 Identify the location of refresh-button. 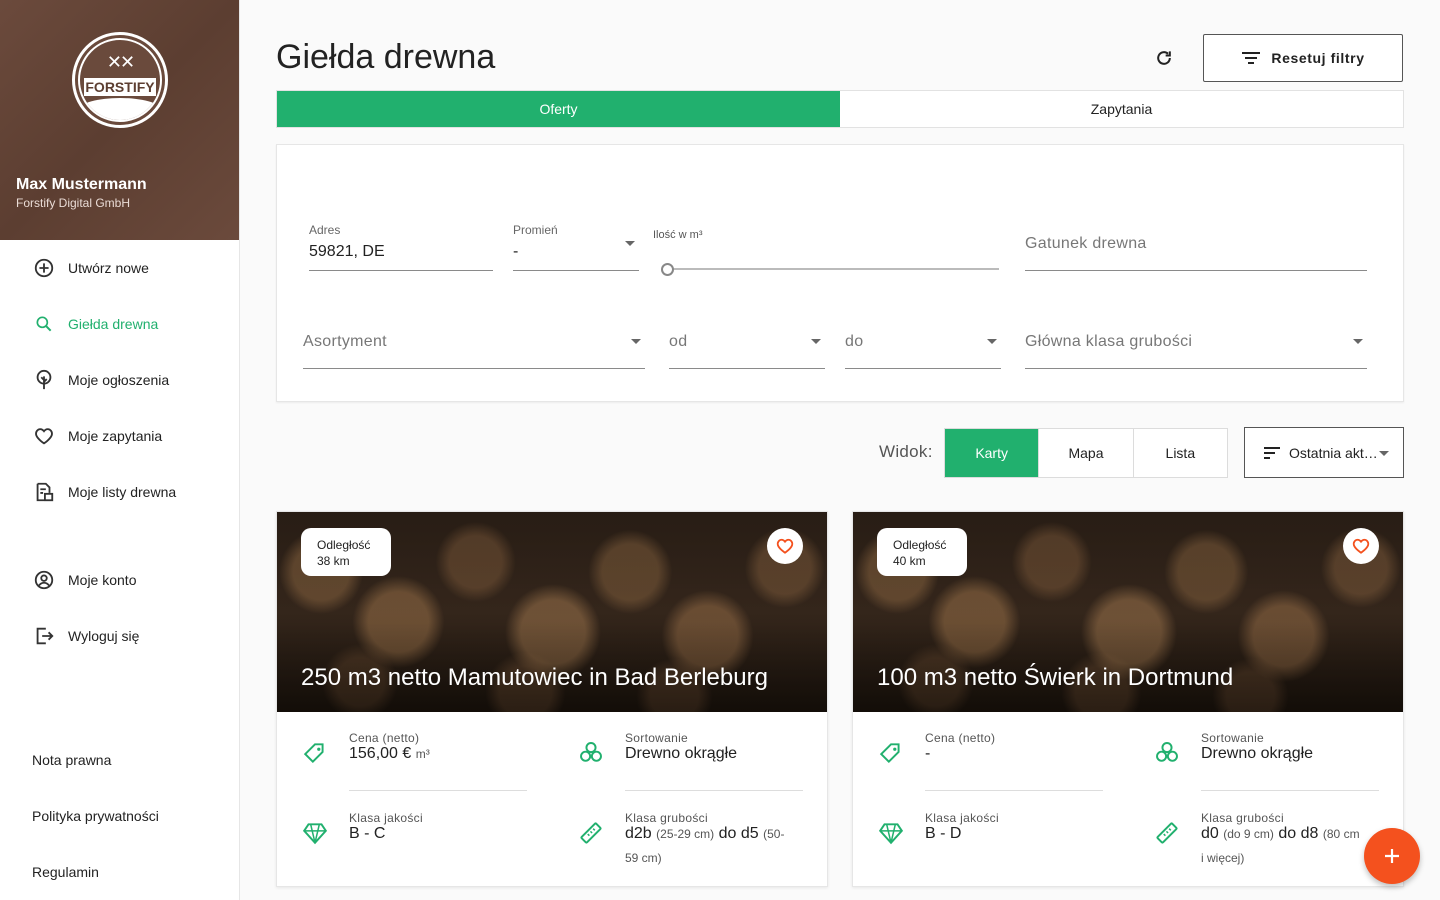
(1164, 58).